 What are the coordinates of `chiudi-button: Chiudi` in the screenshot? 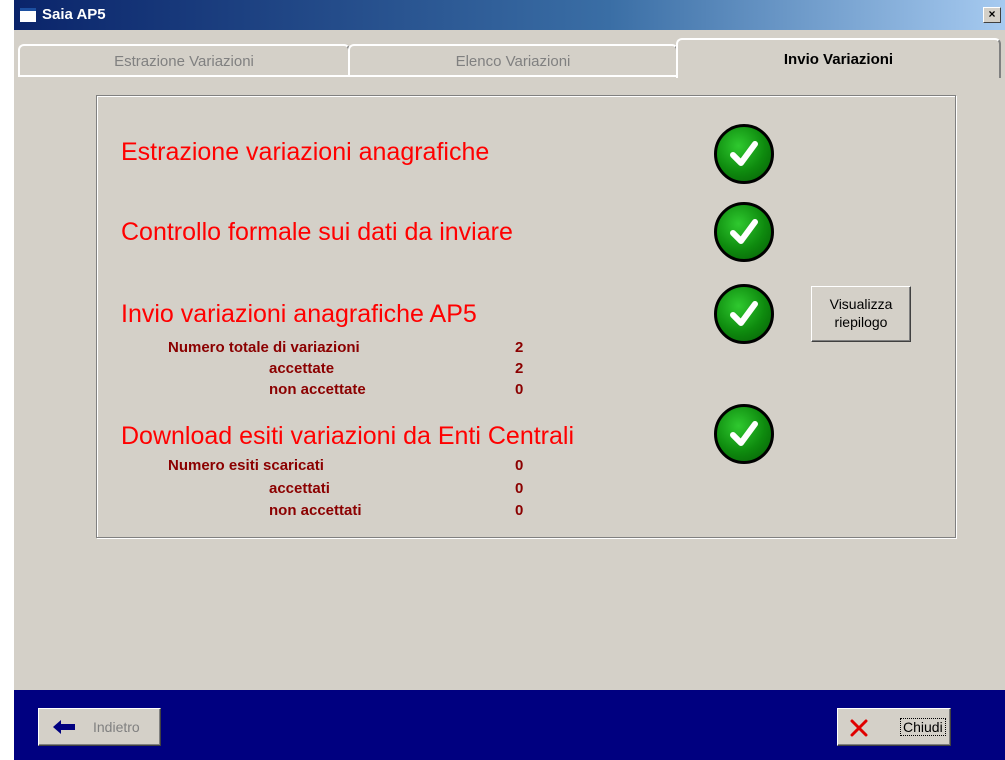 It's located at (894, 727).